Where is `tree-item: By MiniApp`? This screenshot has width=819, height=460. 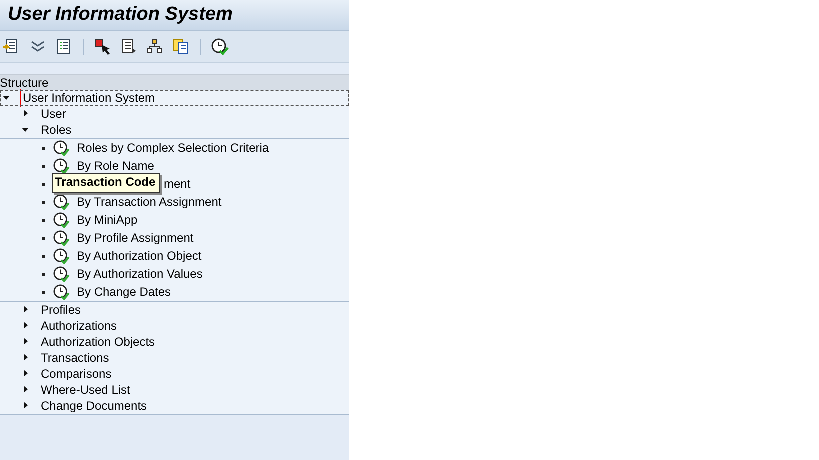 tree-item: By MiniApp is located at coordinates (106, 220).